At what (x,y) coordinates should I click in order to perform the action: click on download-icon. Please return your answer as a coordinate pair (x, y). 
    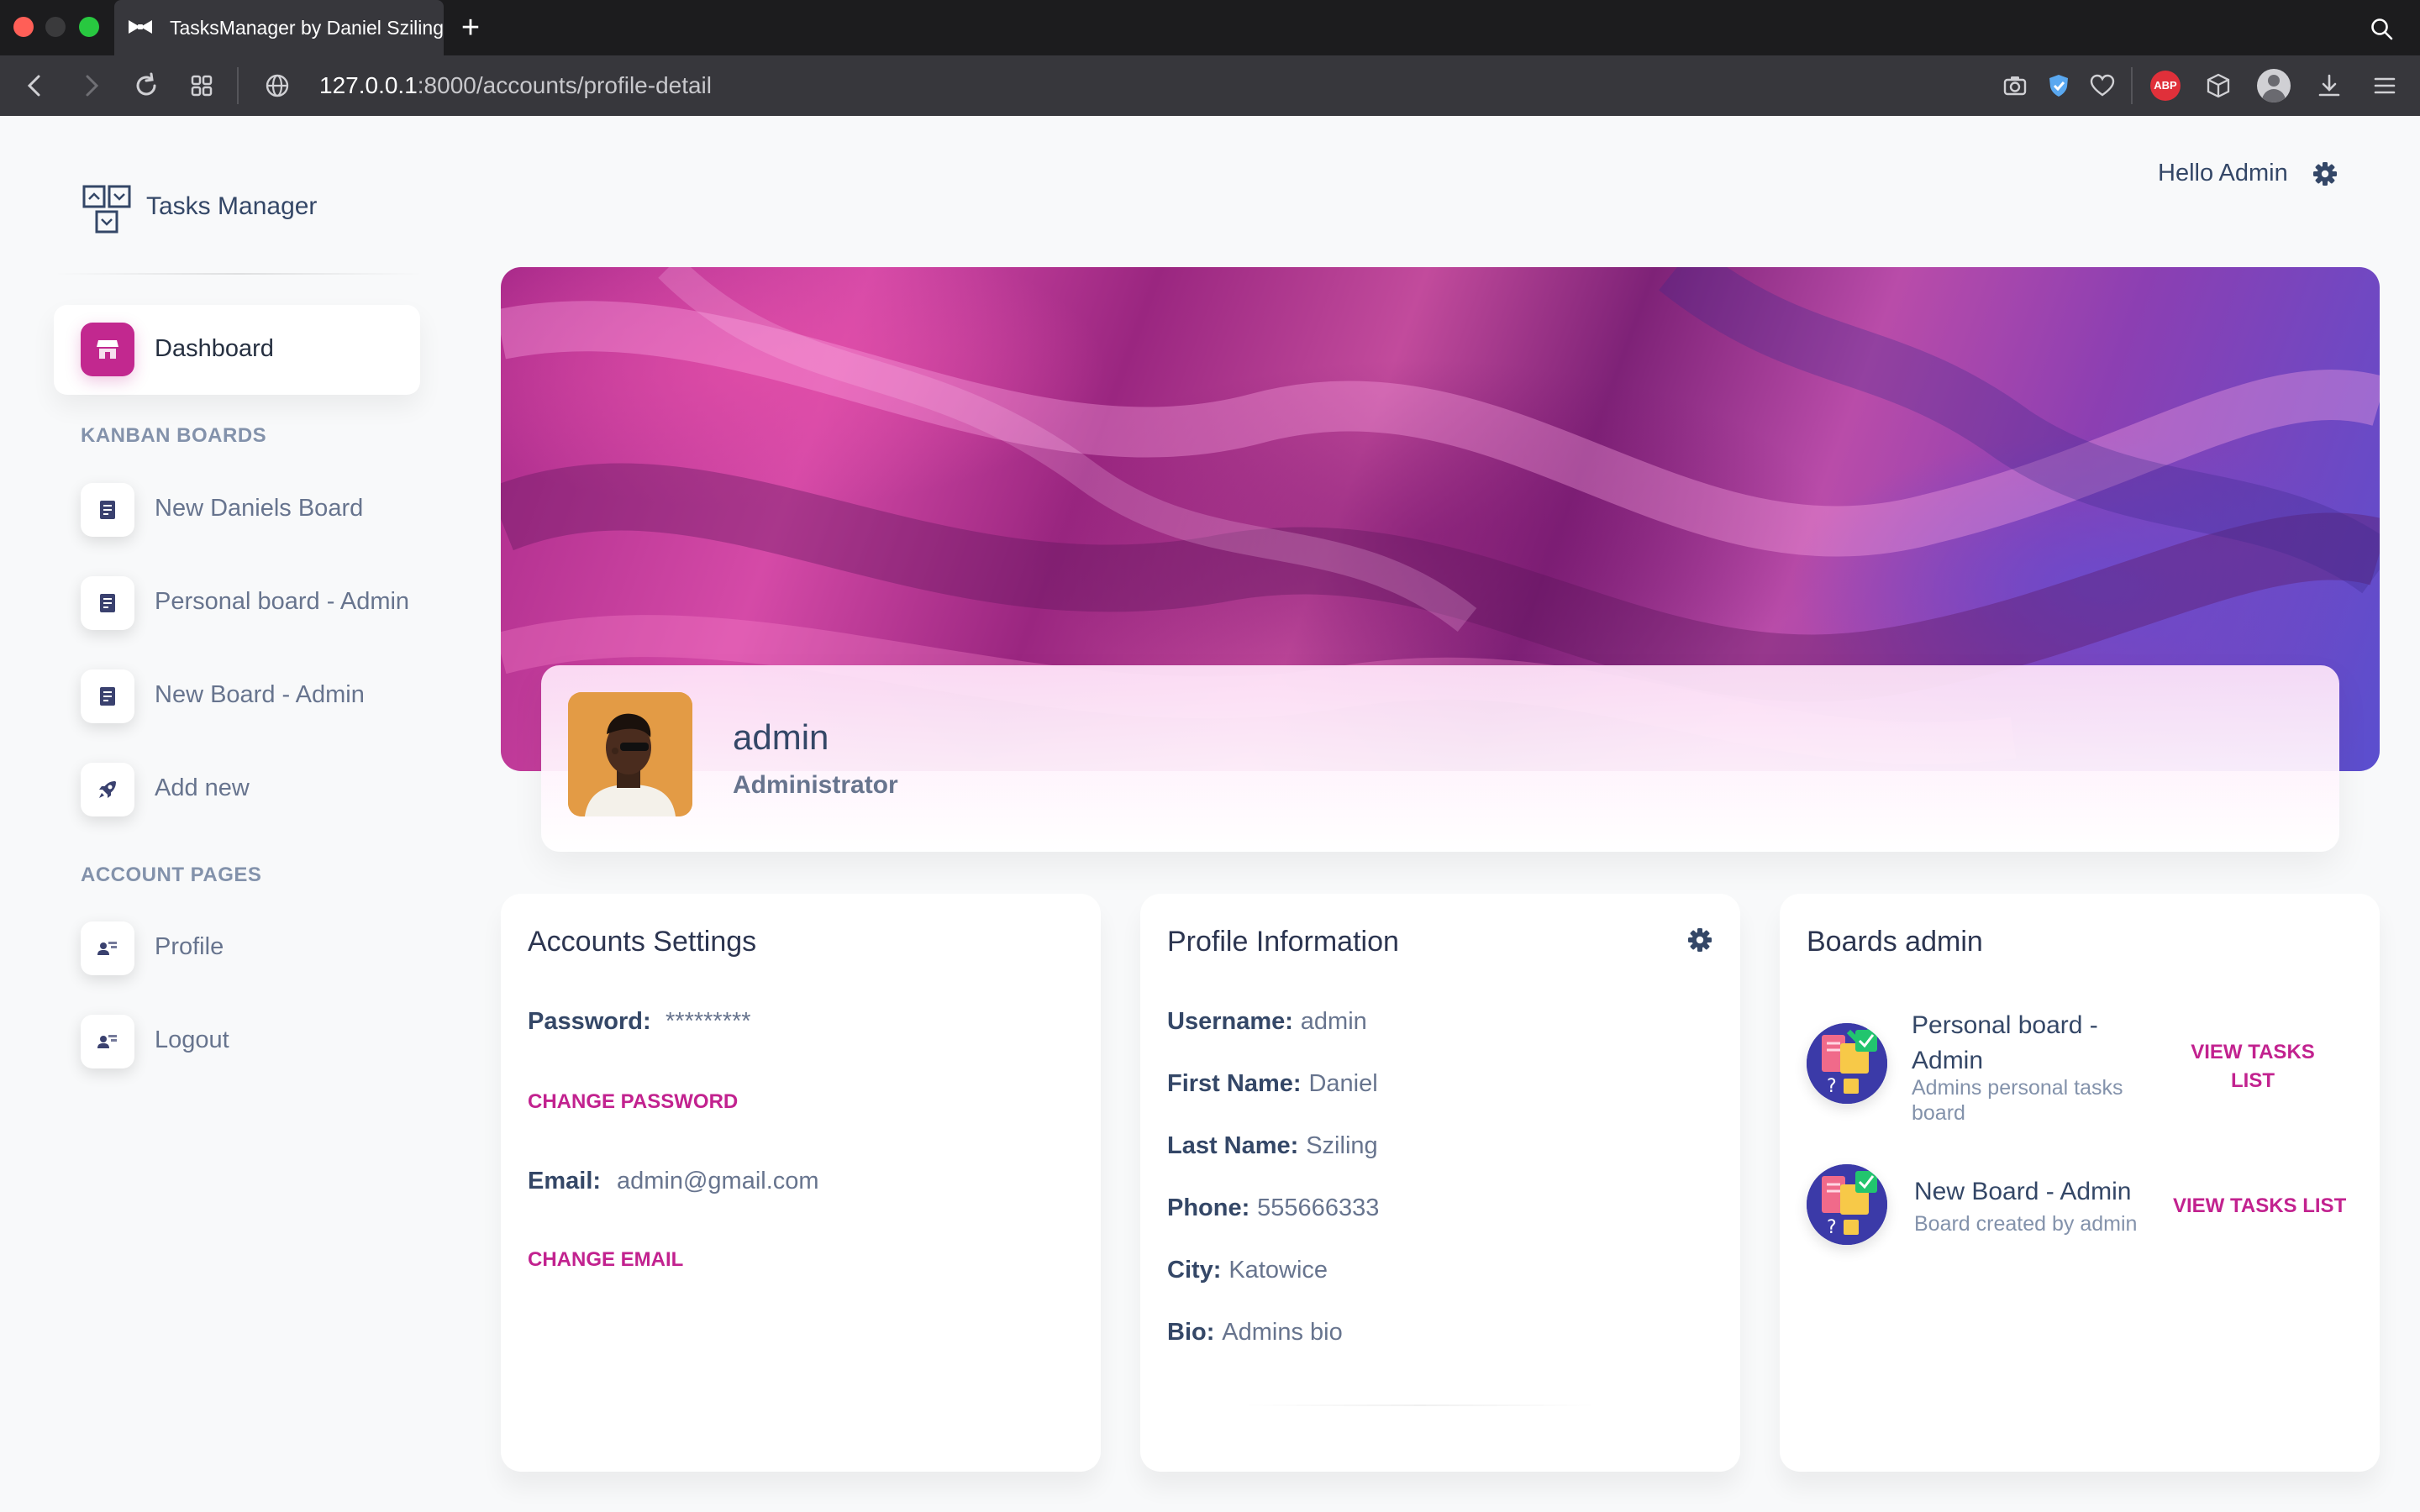
    Looking at the image, I should click on (2329, 85).